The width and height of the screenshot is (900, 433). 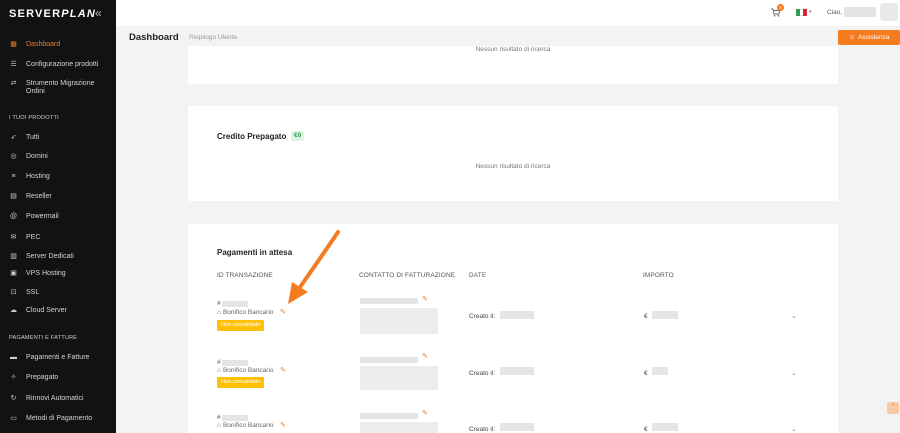 What do you see at coordinates (13, 216) in the screenshot?
I see `at-icon: @` at bounding box center [13, 216].